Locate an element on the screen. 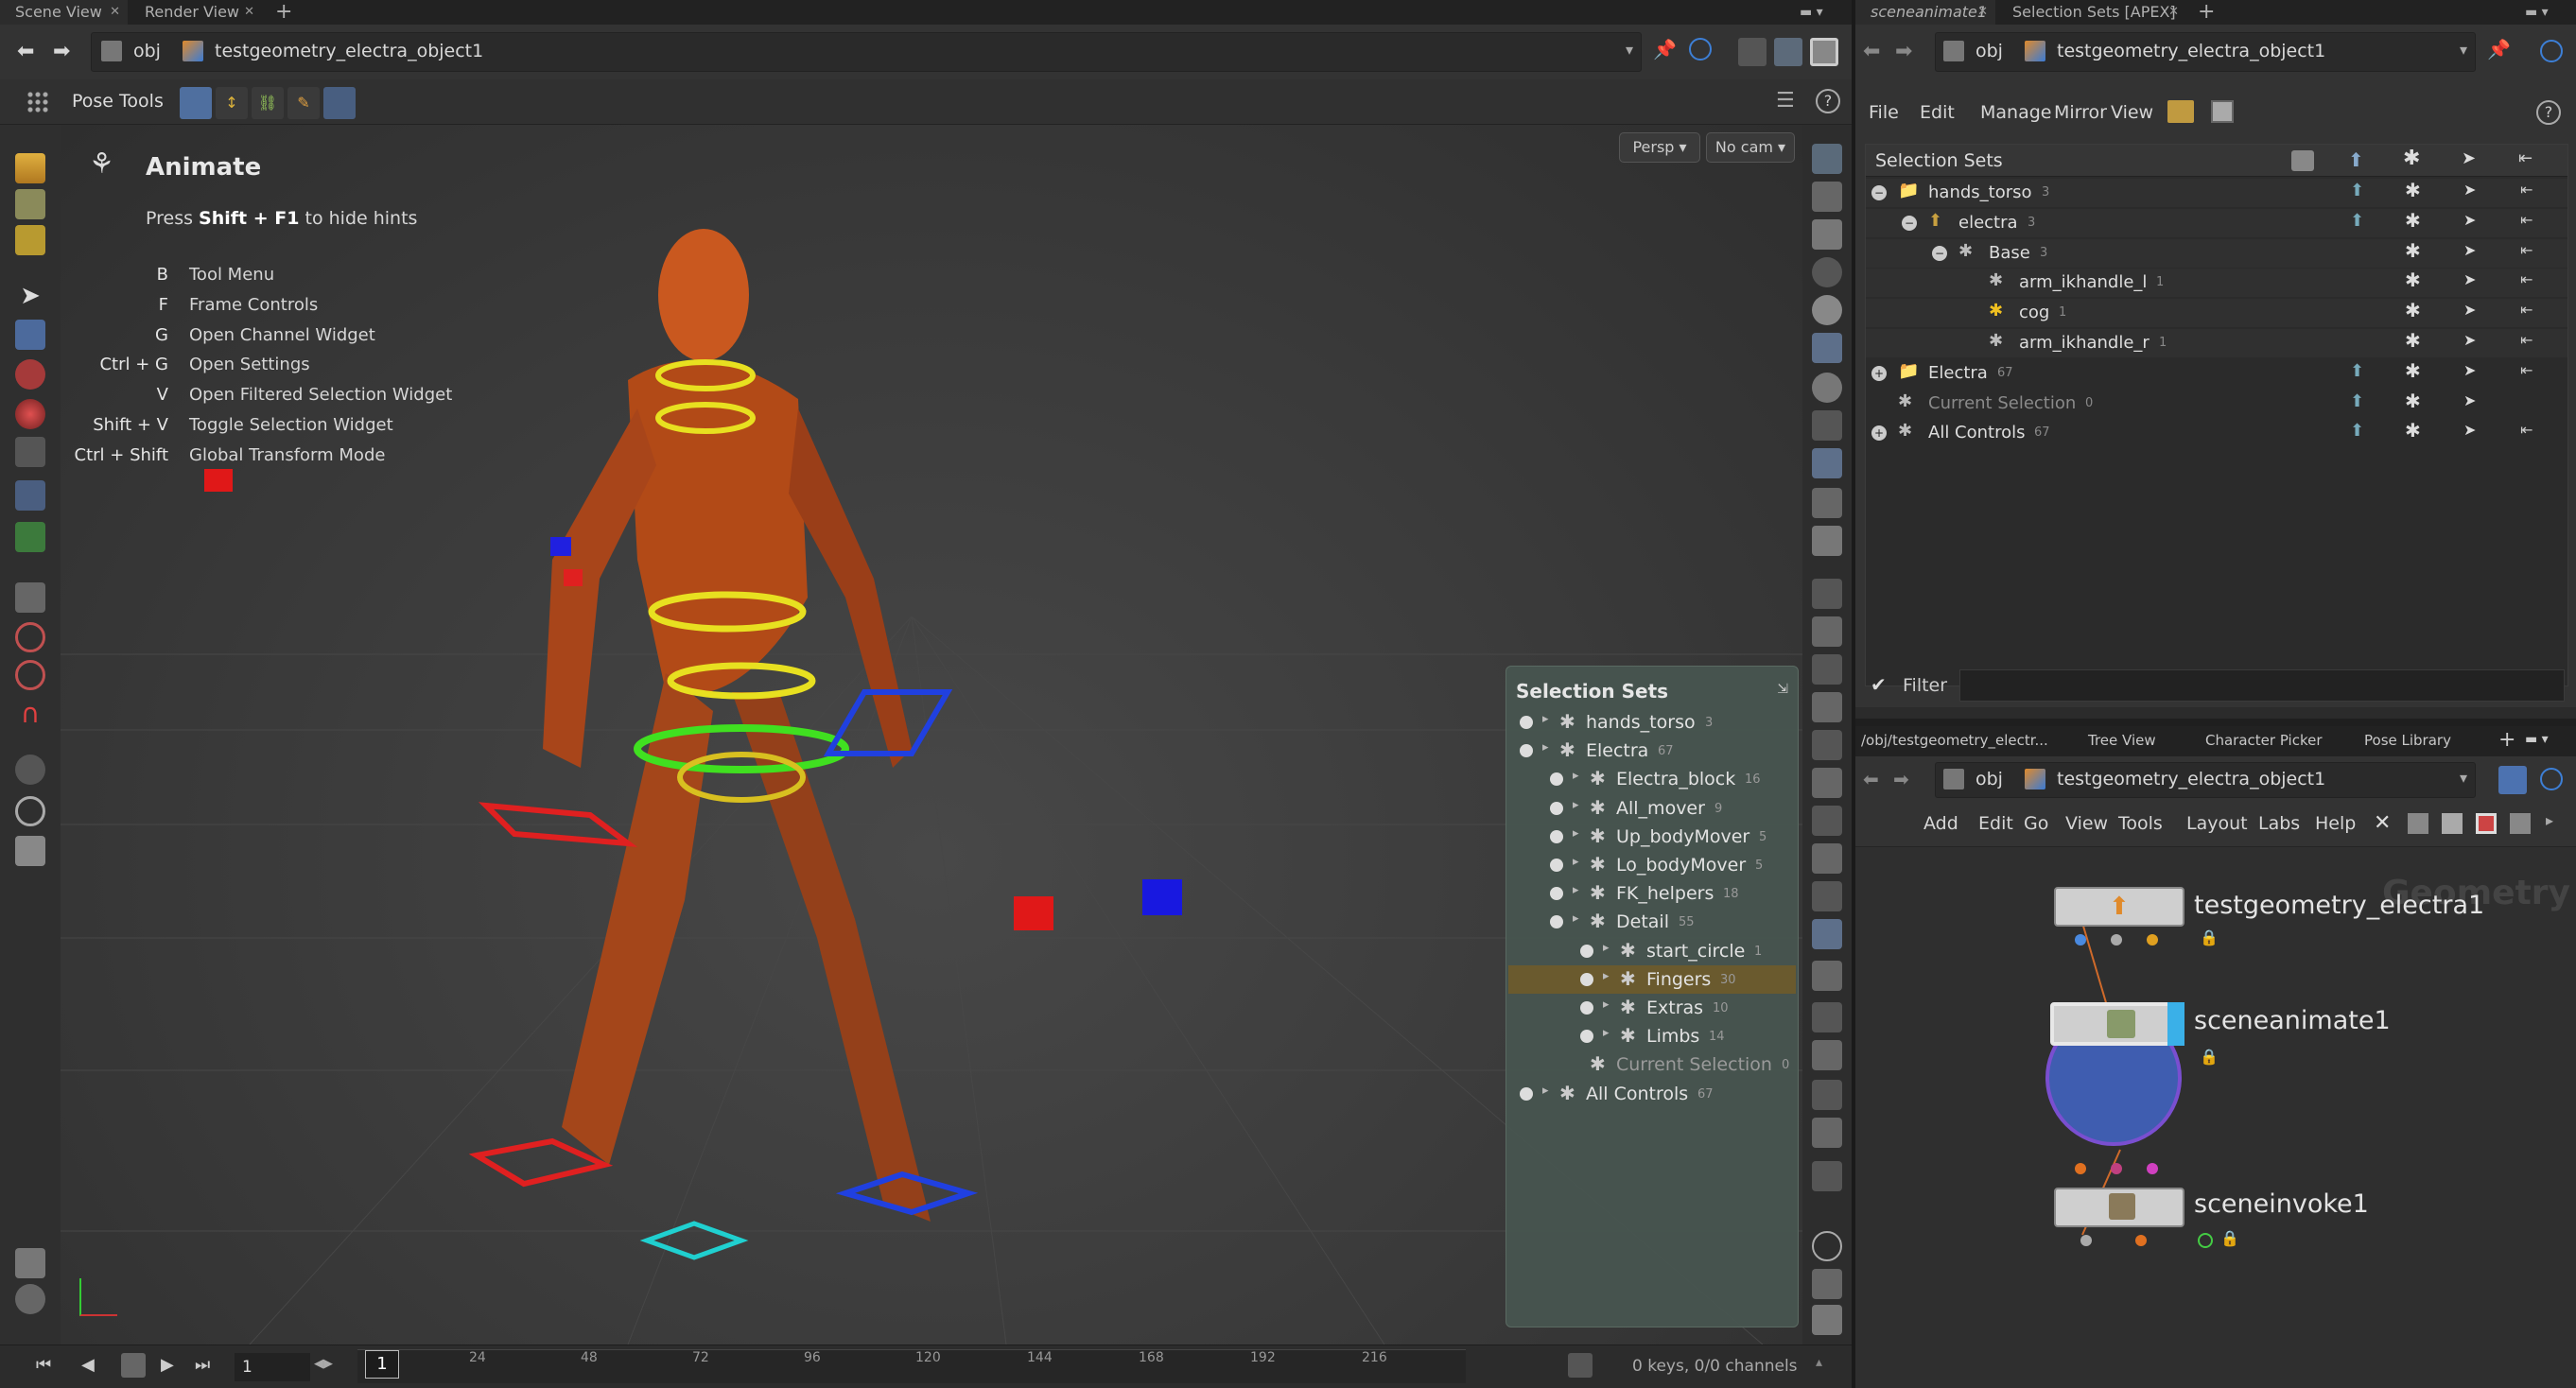 This screenshot has width=2576, height=1388. list-icon is located at coordinates (2452, 823).